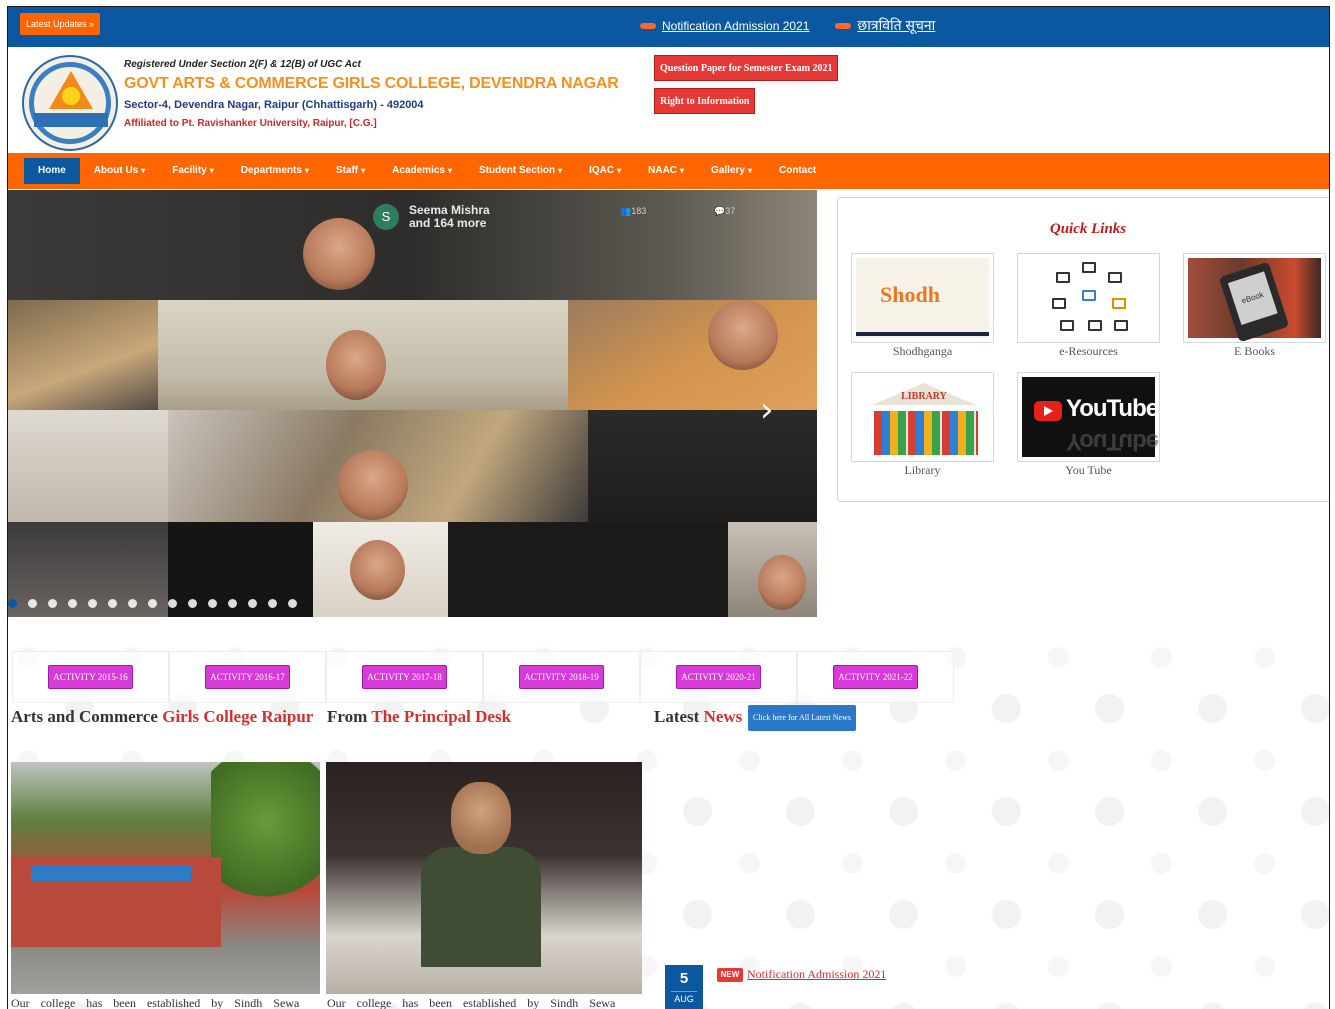  Describe the element at coordinates (797, 171) in the screenshot. I see `nav-contact: Contact` at that location.